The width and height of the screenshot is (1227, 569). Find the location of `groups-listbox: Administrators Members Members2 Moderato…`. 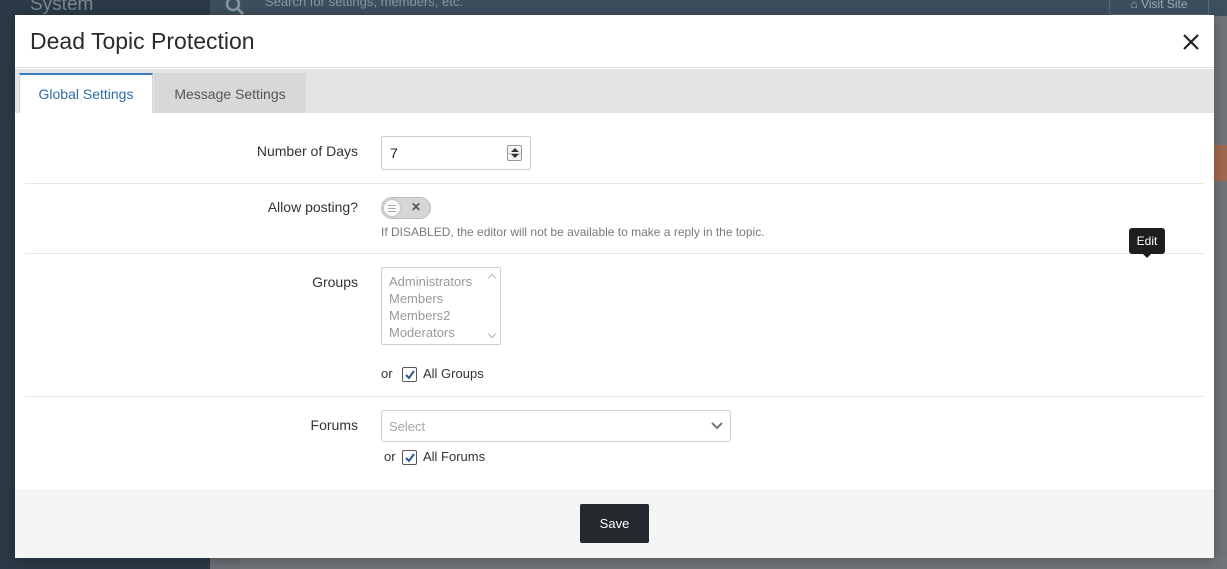

groups-listbox: Administrators Members Members2 Moderato… is located at coordinates (441, 306).